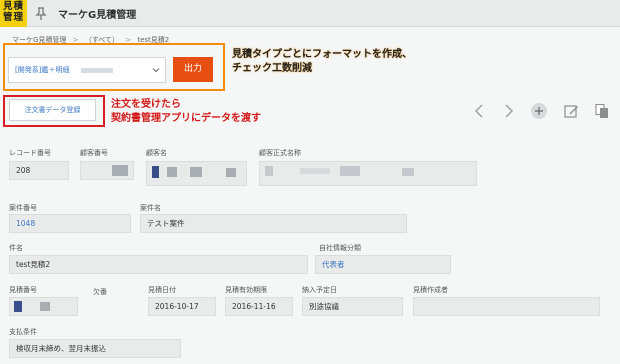 The image size is (620, 364). What do you see at coordinates (95, 348) in the screenshot?
I see `payment-terms-value: 検収月末締め、翌月末振込` at bounding box center [95, 348].